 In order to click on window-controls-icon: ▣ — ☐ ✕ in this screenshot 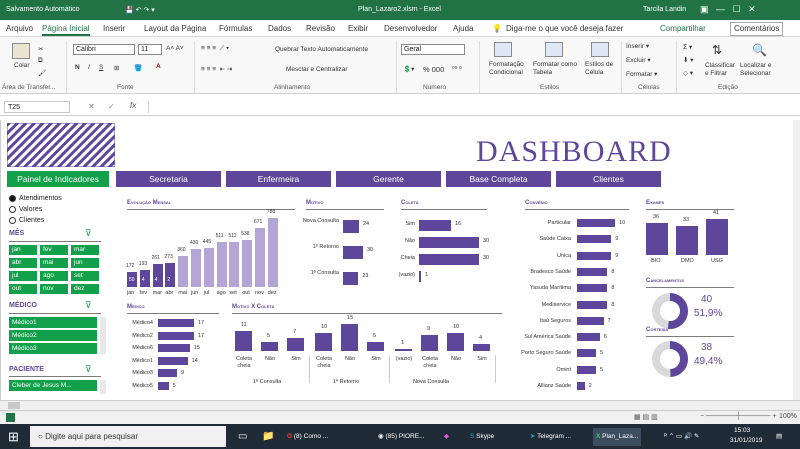, I will do `click(728, 9)`.